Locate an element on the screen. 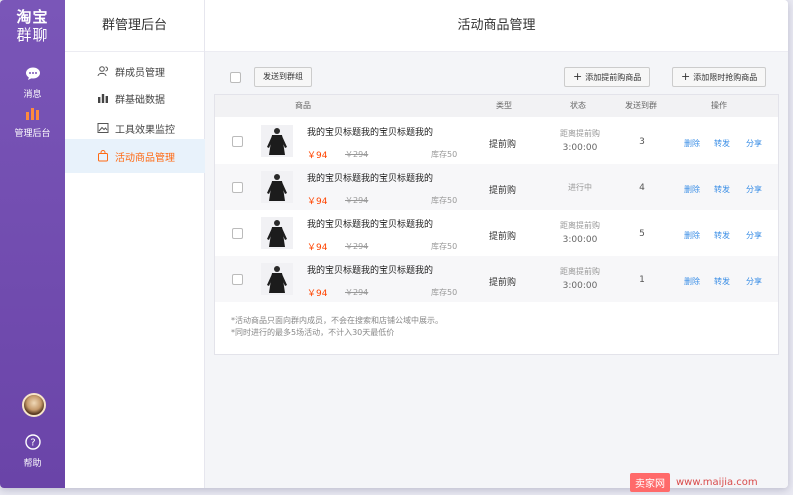  add-flash-sale-button: + 添加限时抢购商品 is located at coordinates (719, 77).